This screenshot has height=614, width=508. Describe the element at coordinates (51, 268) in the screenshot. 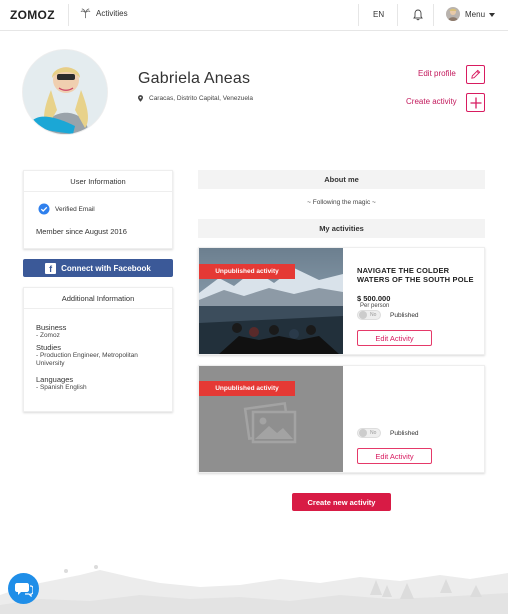

I see `facebook-icon: f` at that location.